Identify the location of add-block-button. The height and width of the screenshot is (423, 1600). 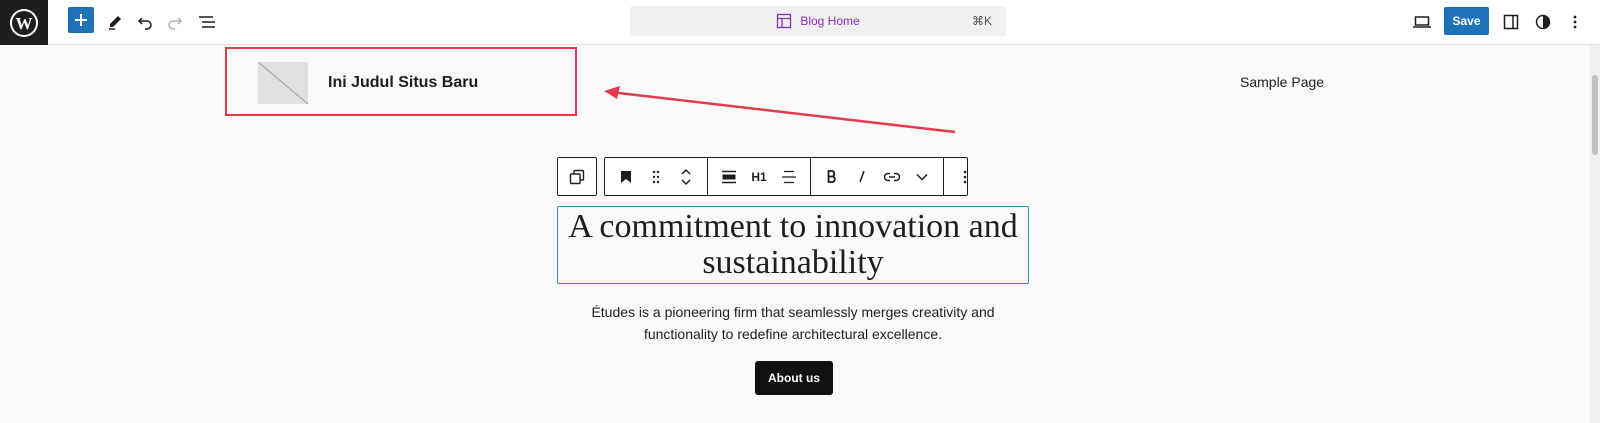
(81, 20).